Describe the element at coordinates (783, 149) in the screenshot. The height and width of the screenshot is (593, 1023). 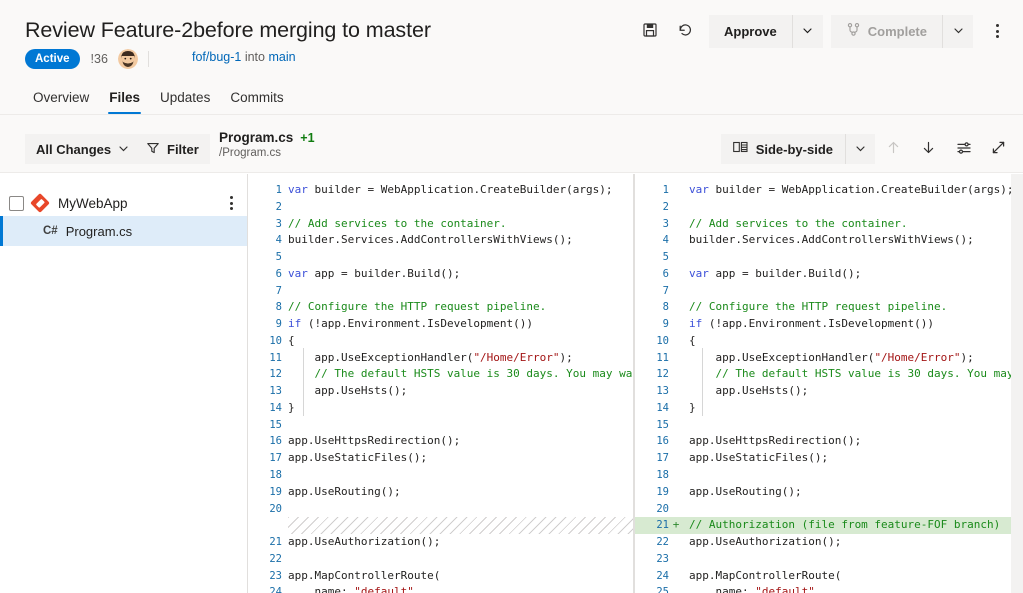
I see `view-mode-button: Side-by-side` at that location.